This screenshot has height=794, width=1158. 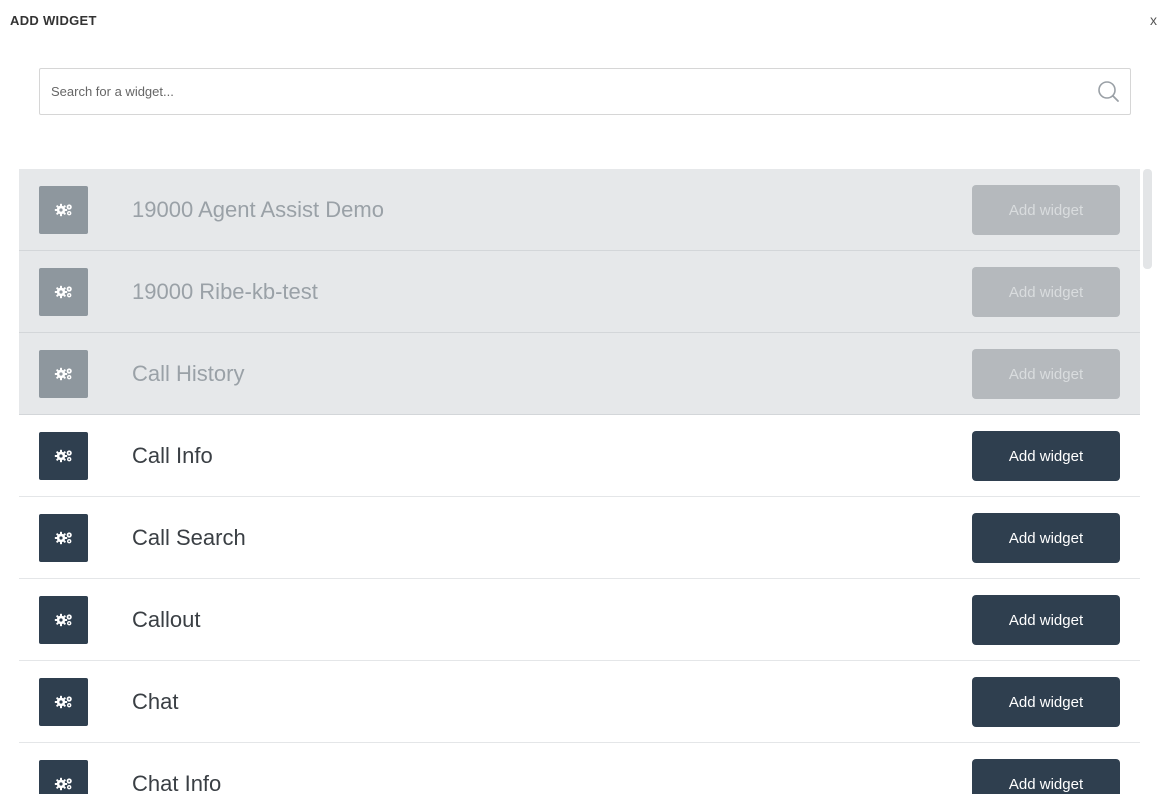 What do you see at coordinates (225, 291) in the screenshot?
I see `widget-name: 19000 Ribe-kb-test` at bounding box center [225, 291].